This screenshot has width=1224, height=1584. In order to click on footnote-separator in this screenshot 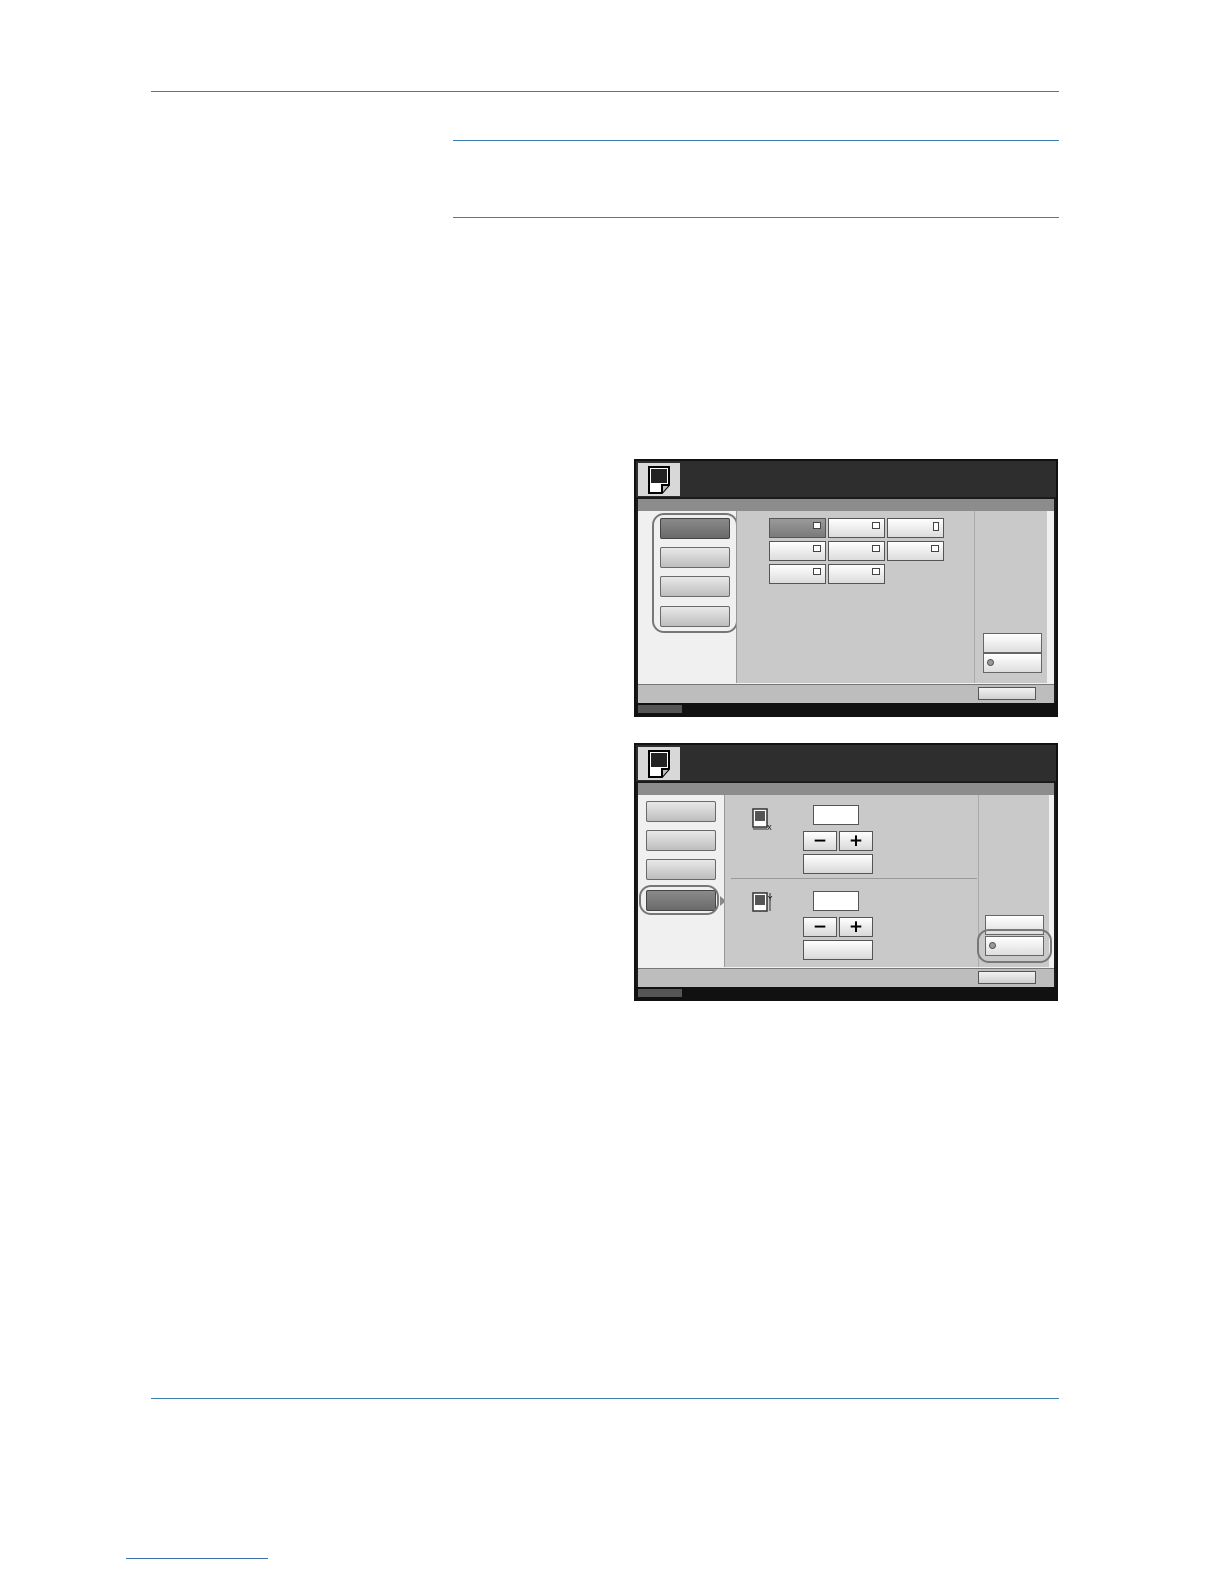, I will do `click(197, 1558)`.